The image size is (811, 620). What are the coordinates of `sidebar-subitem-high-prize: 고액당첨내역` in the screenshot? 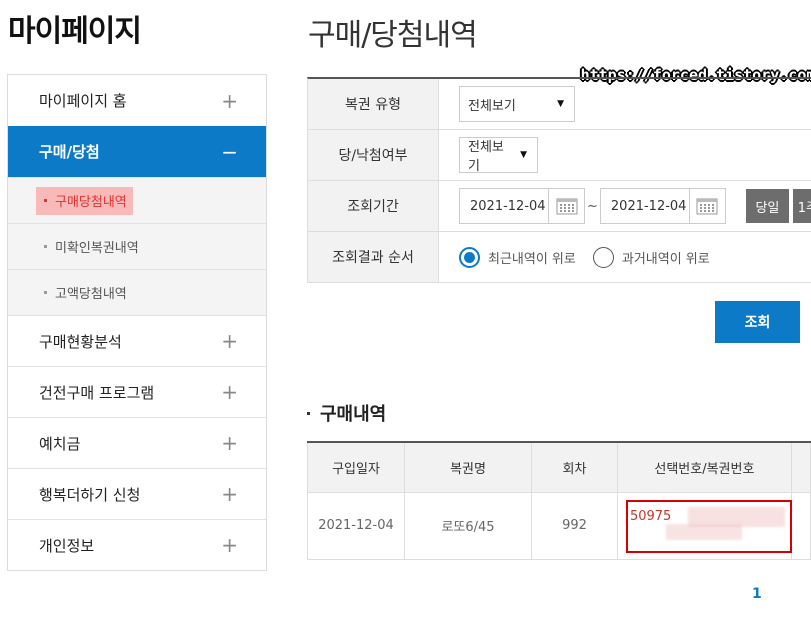 It's located at (137, 292).